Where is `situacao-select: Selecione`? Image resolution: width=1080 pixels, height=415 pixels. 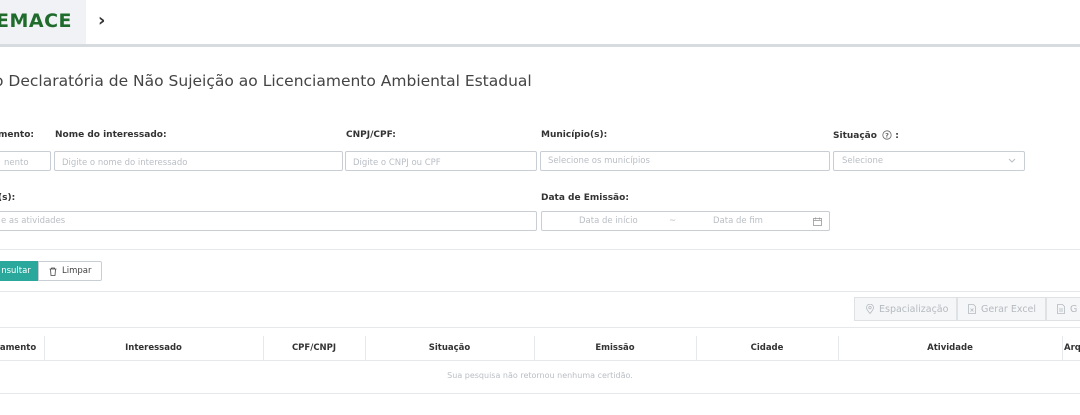
situacao-select: Selecione is located at coordinates (929, 161).